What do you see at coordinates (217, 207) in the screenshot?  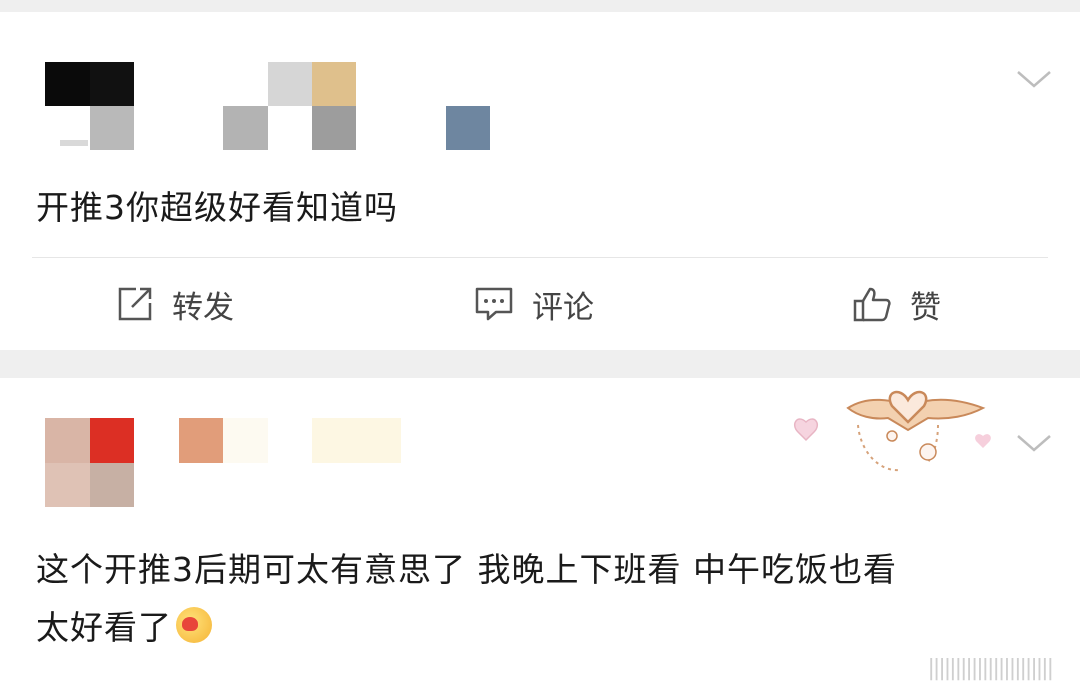 I see `post-text: 开推3你超级好看知道吗` at bounding box center [217, 207].